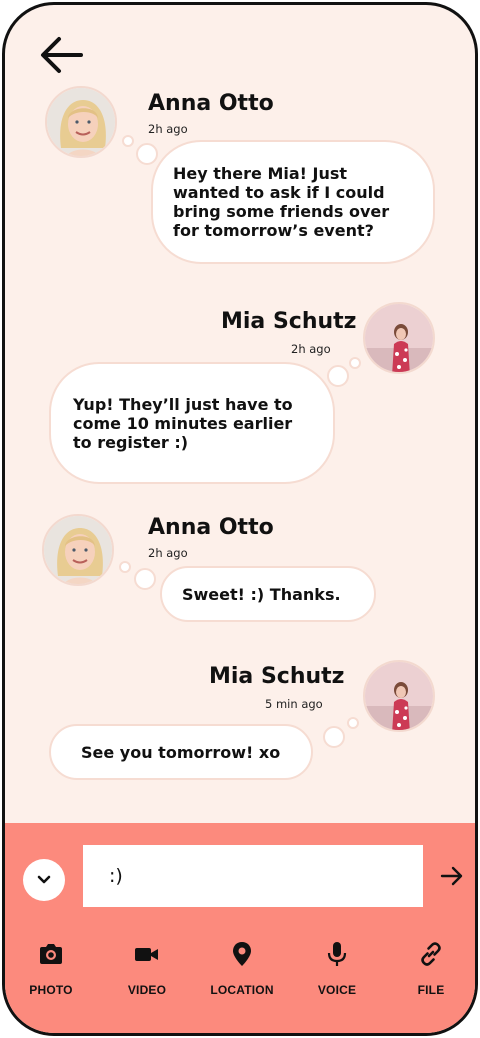 Image resolution: width=480 pixels, height=1038 pixels. Describe the element at coordinates (268, 594) in the screenshot. I see `message-bubble: Sweet! :) Thanks.` at that location.